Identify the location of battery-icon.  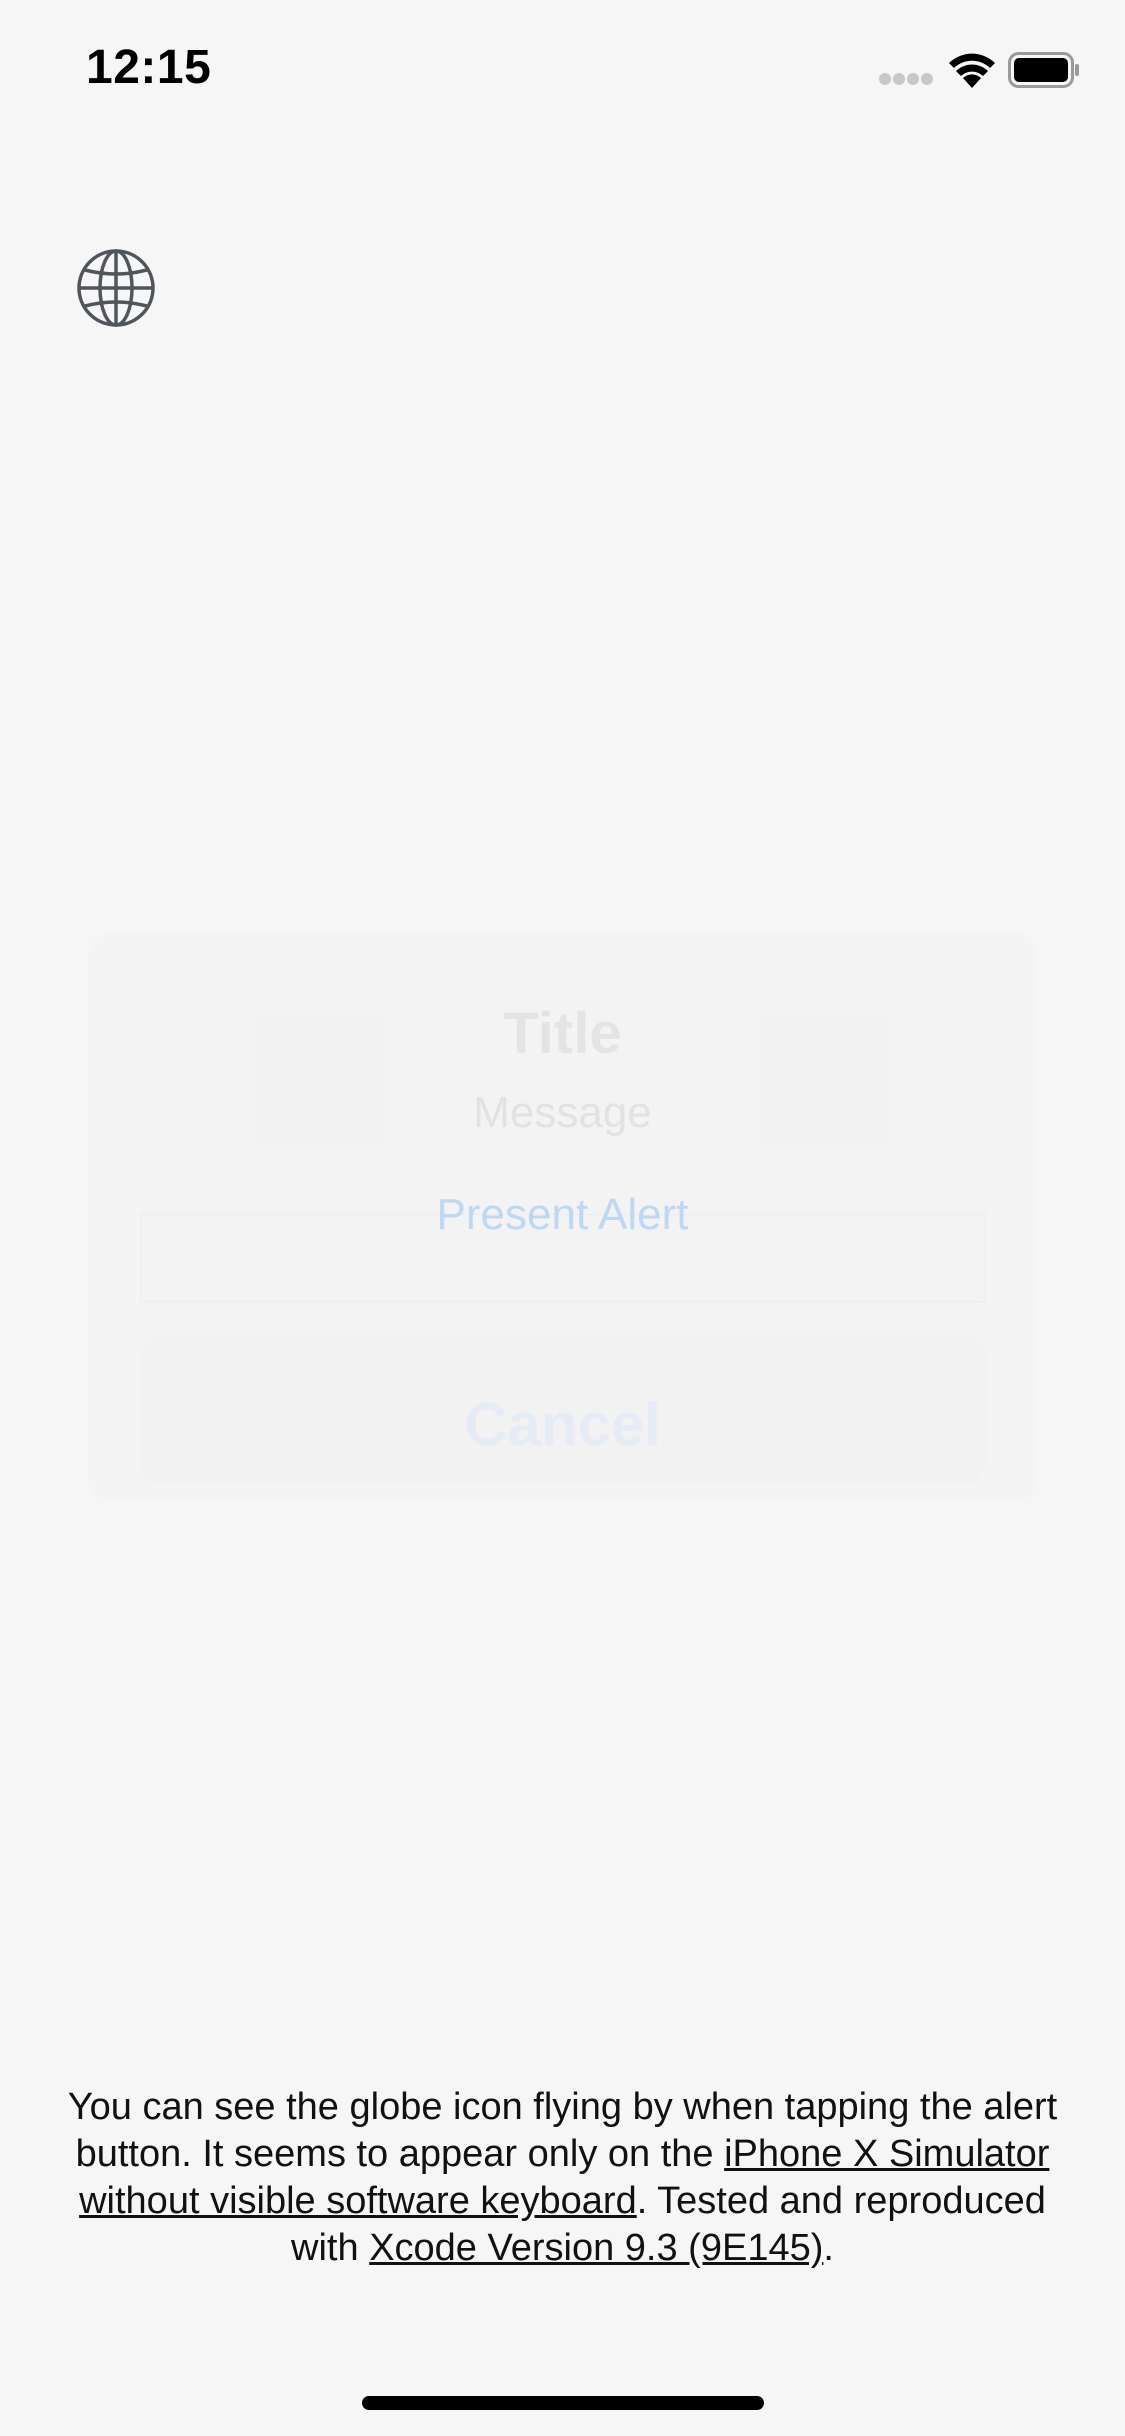
(1043, 70).